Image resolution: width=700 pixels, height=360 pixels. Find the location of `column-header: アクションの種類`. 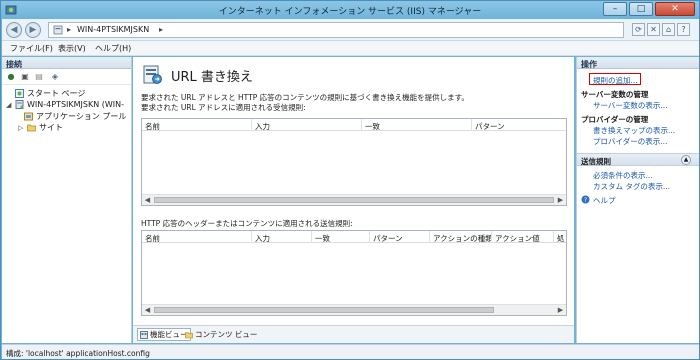

column-header: アクションの種類 is located at coordinates (461, 237).